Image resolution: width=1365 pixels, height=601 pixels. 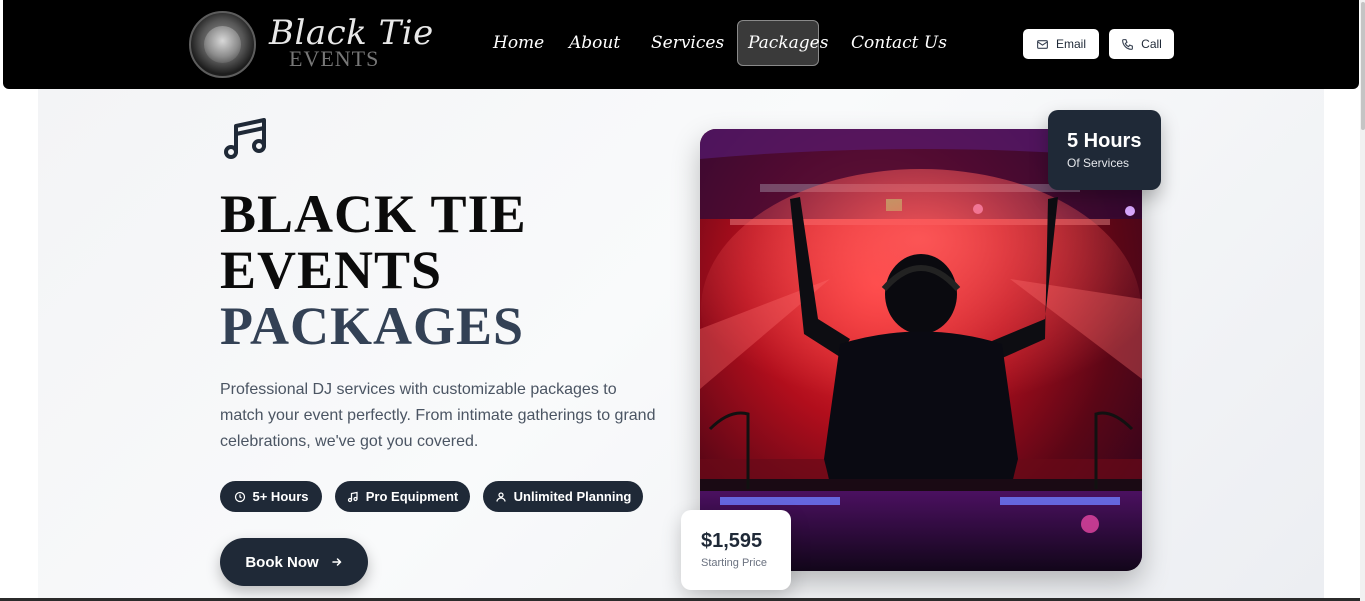 I want to click on nav-link-about: About, so click(x=594, y=43).